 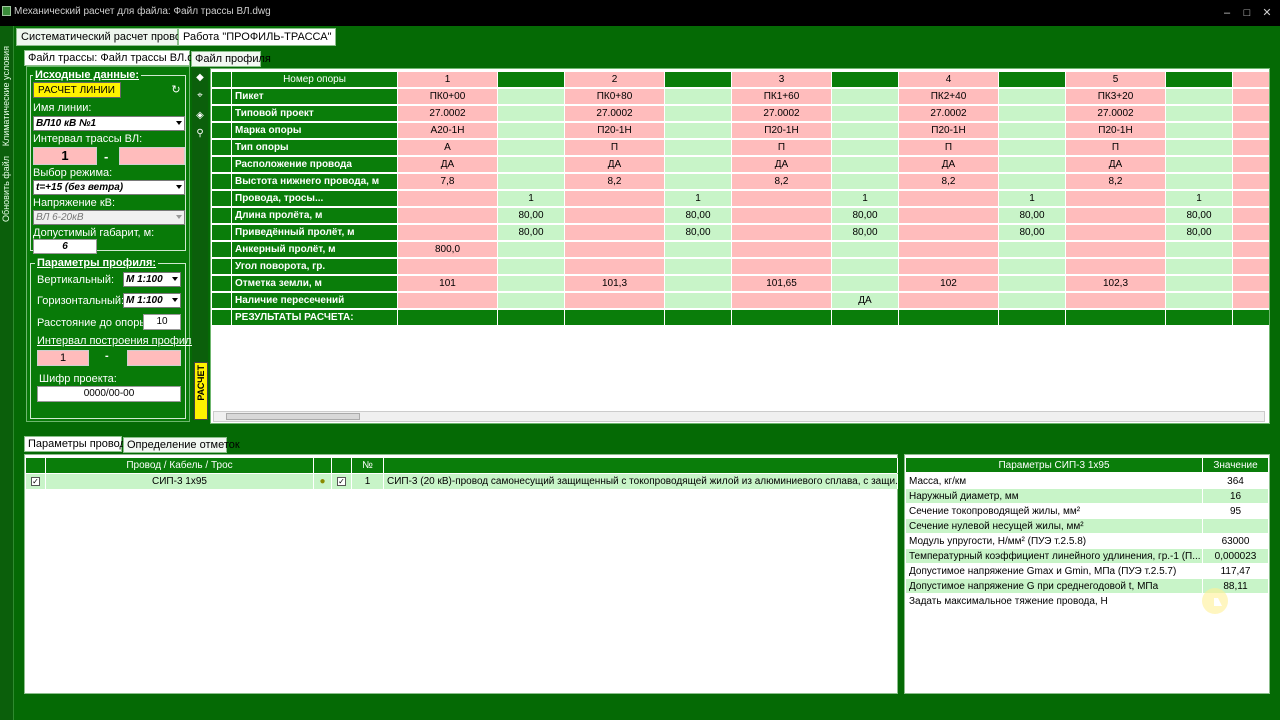 I want to click on scrollbar-thumb, so click(x=293, y=416).